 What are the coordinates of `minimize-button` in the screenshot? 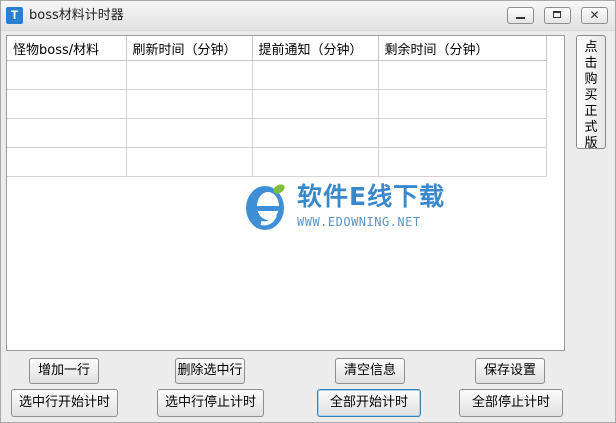 It's located at (520, 15).